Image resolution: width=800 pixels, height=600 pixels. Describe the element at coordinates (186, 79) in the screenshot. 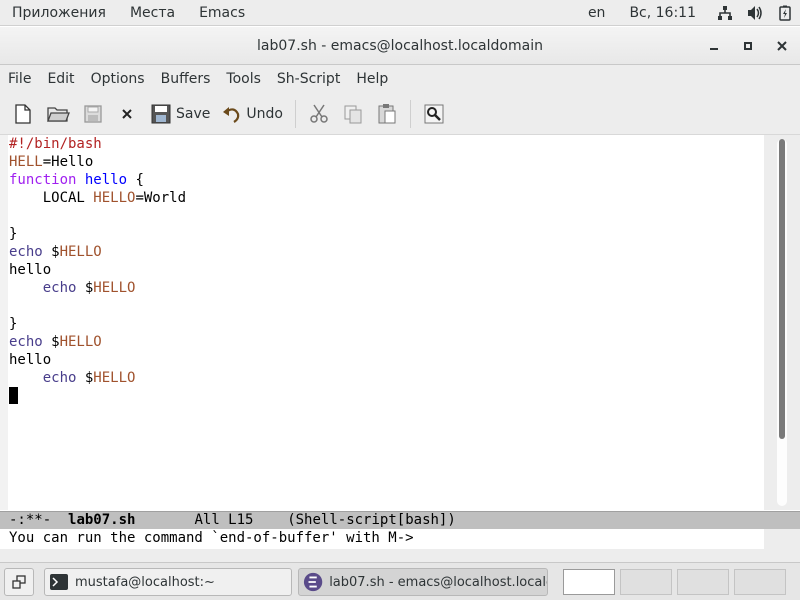

I see `menu-buffers: Buffers` at that location.